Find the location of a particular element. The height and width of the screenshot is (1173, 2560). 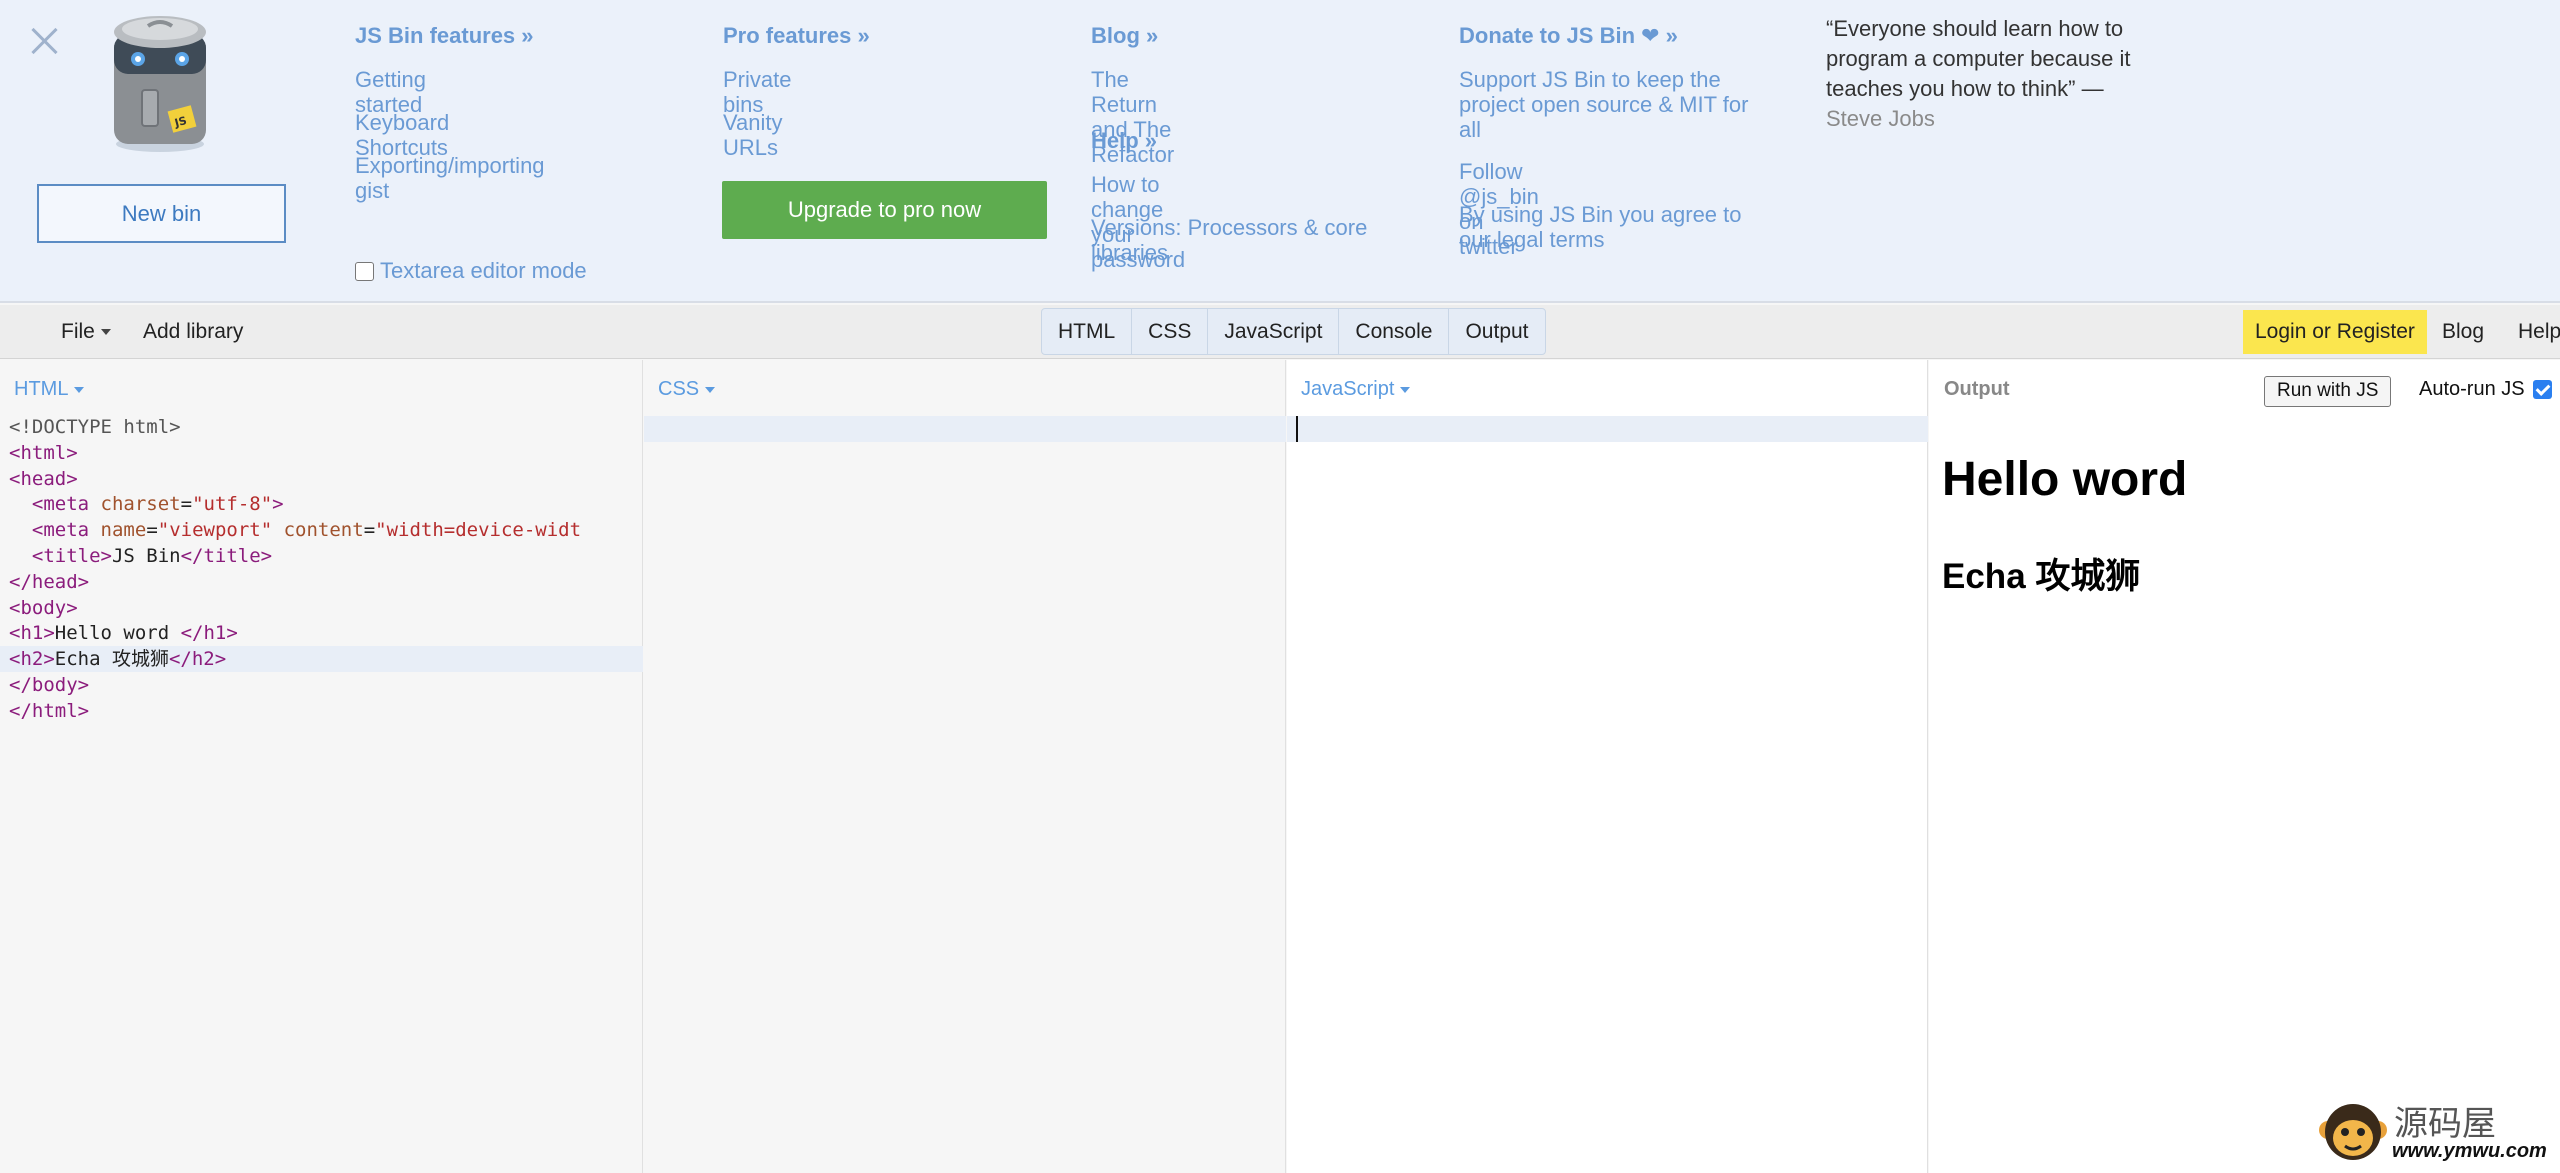

monkey-logo-icon is located at coordinates (2353, 1132).